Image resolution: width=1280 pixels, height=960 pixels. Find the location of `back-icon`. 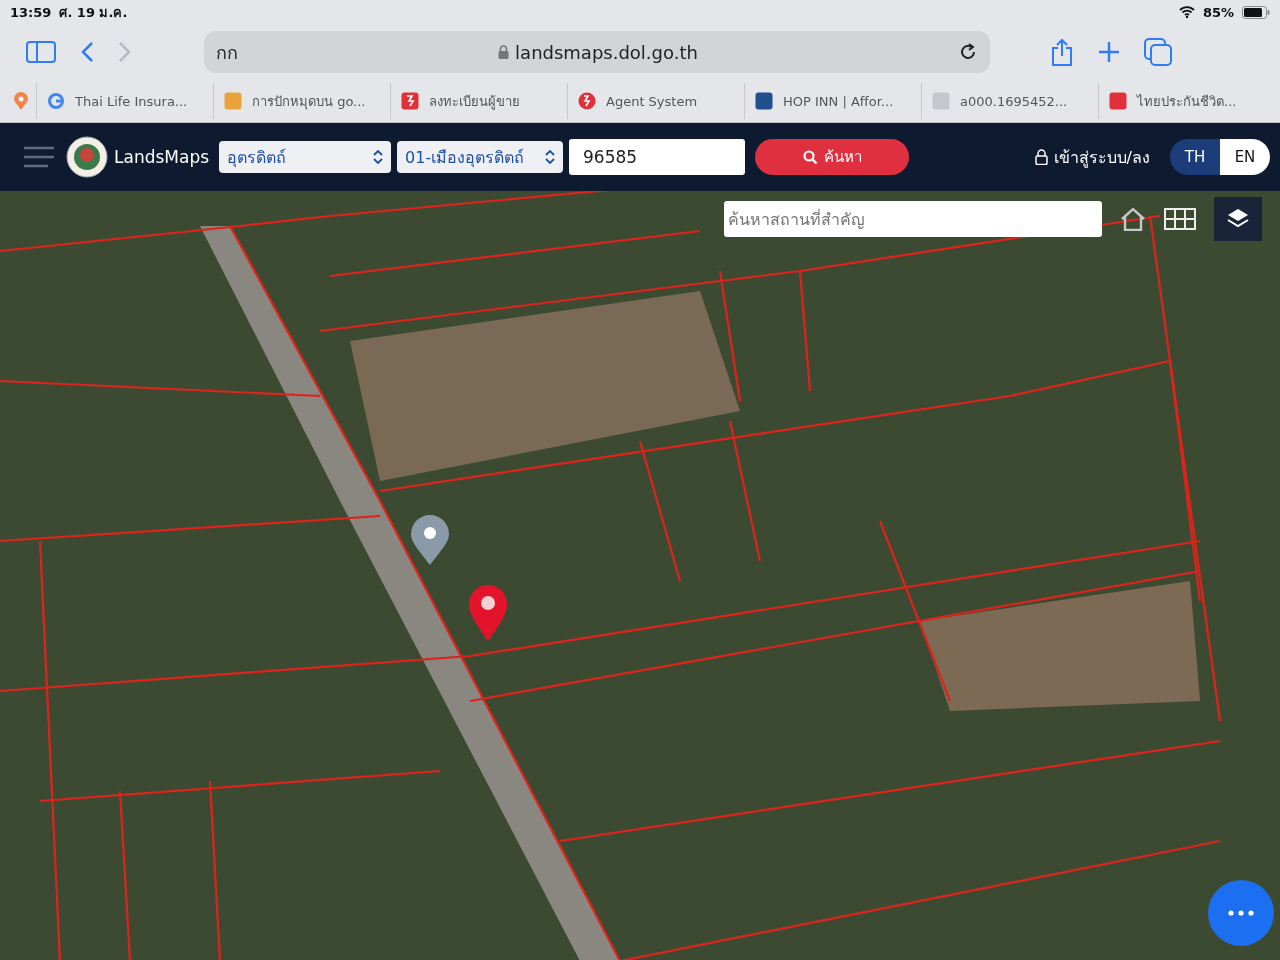

back-icon is located at coordinates (87, 52).